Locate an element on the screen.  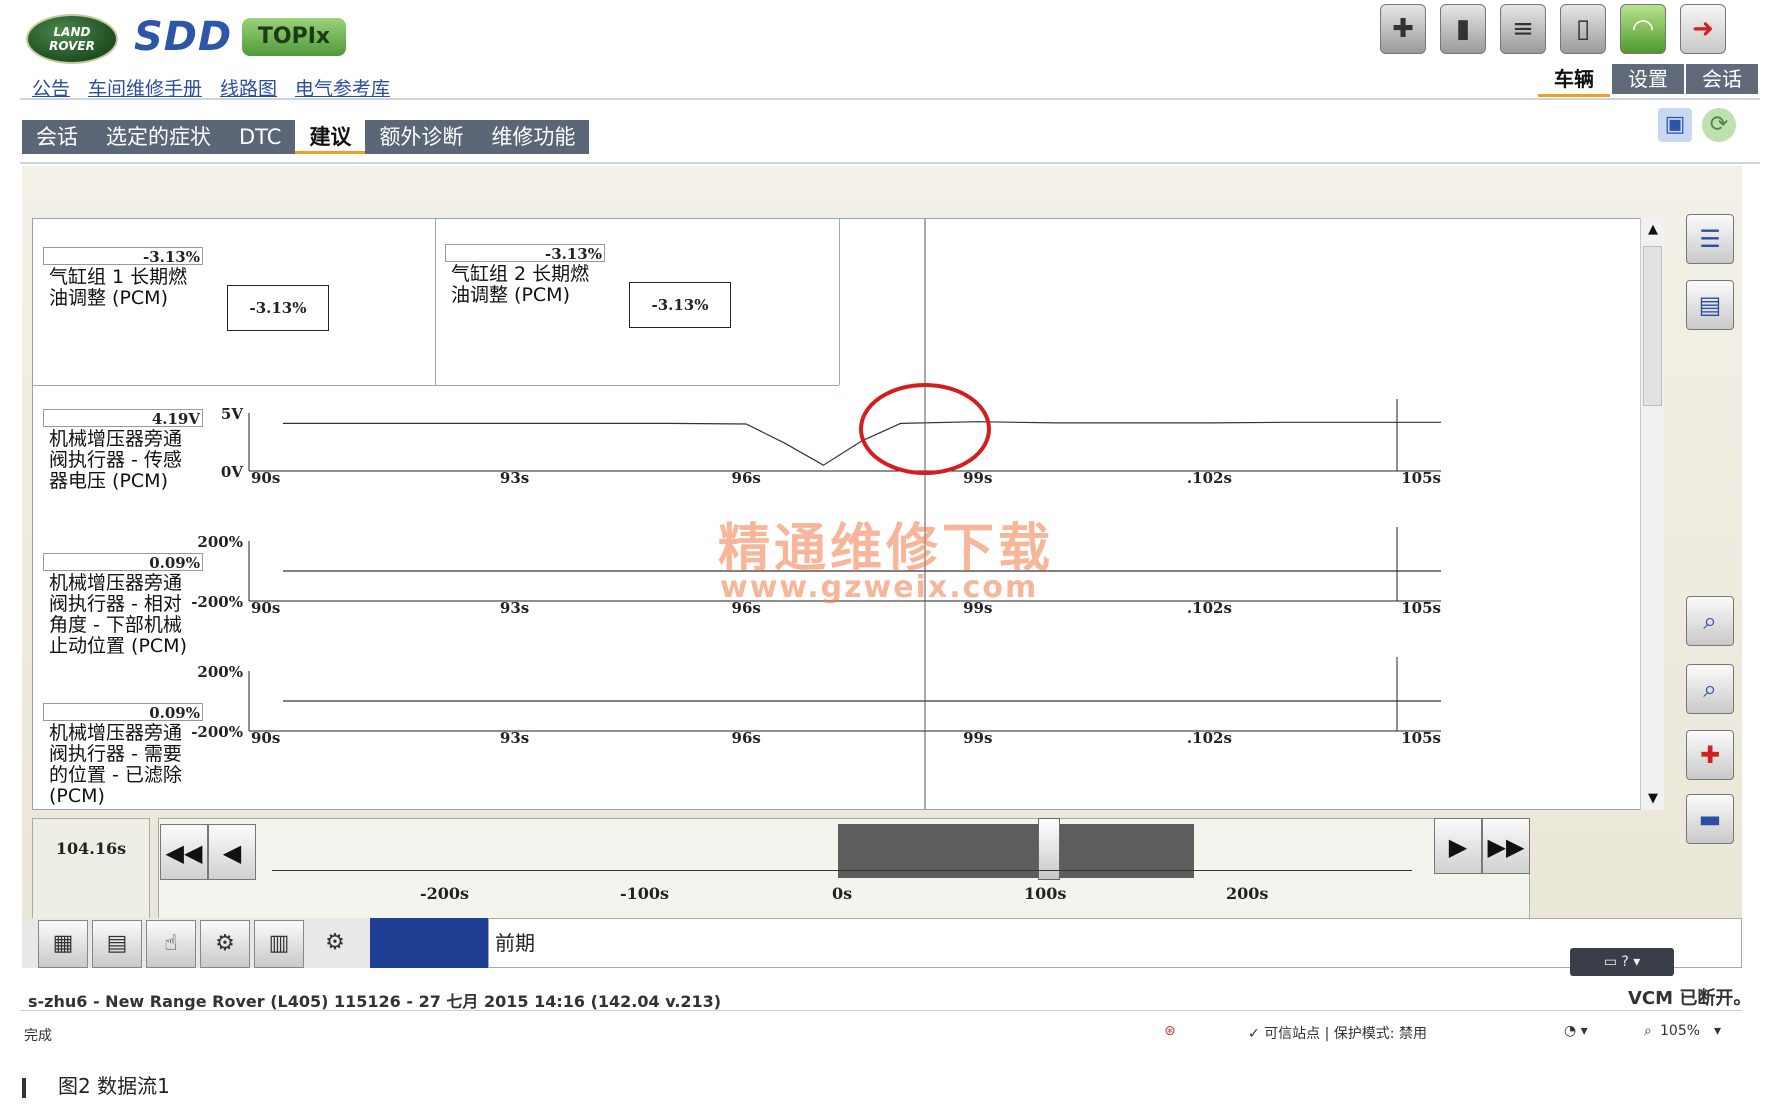
figure-caption: 图2 数据流1 is located at coordinates (96, 1084).